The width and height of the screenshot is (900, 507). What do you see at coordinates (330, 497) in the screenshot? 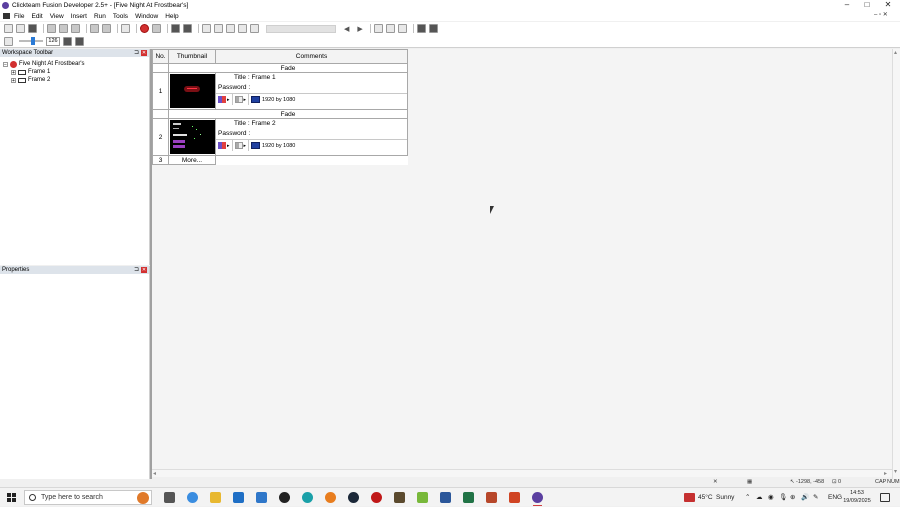
I see `blender-icon` at bounding box center [330, 497].